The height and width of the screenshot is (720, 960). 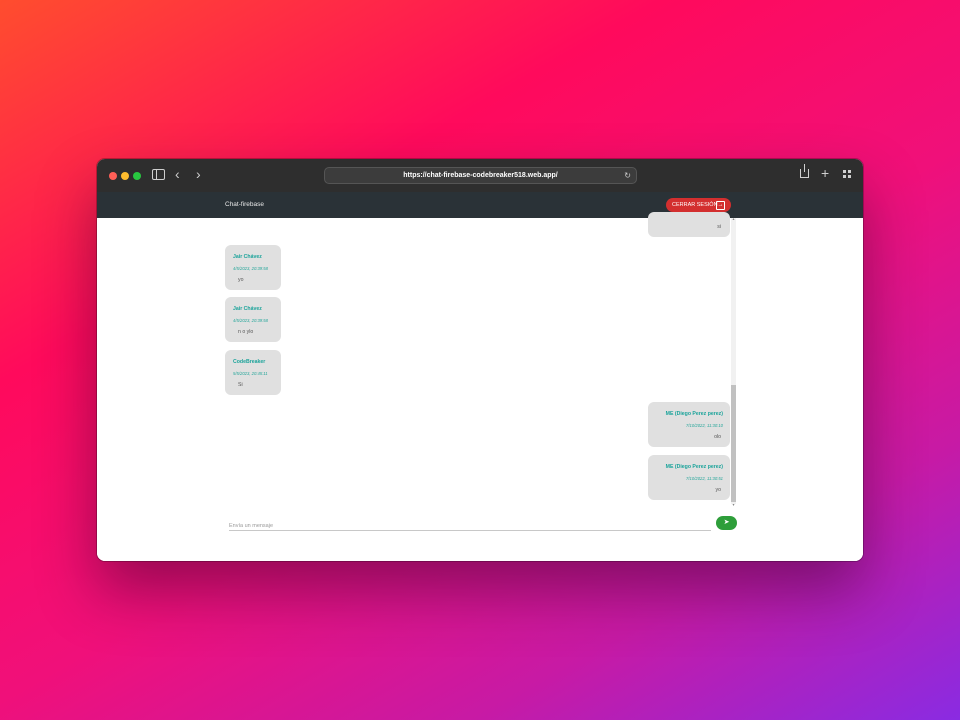 I want to click on message-input, so click(x=470, y=526).